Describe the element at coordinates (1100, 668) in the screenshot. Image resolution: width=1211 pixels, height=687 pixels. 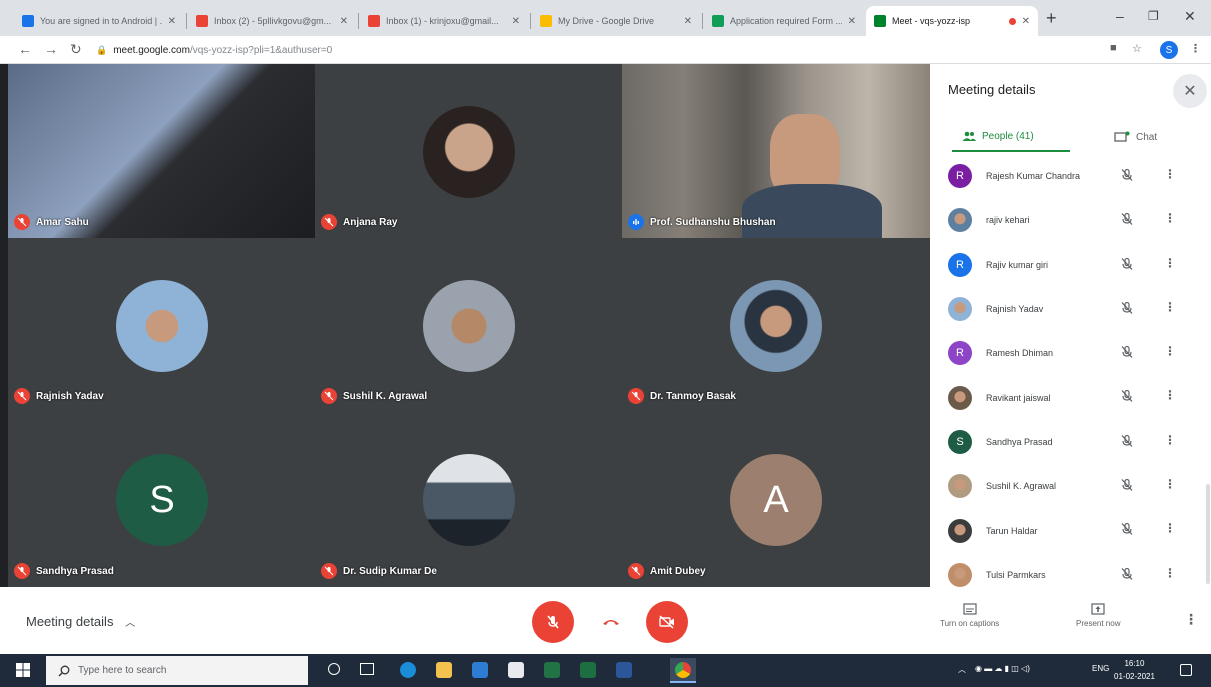
I see `language-indicator: ENG` at that location.